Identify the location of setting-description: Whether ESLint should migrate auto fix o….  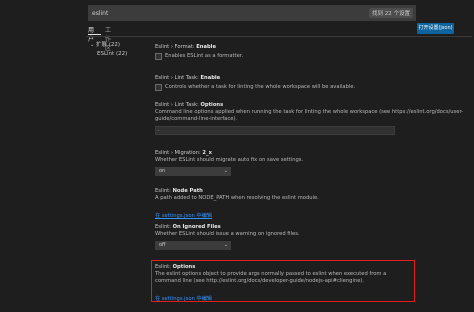
(229, 160).